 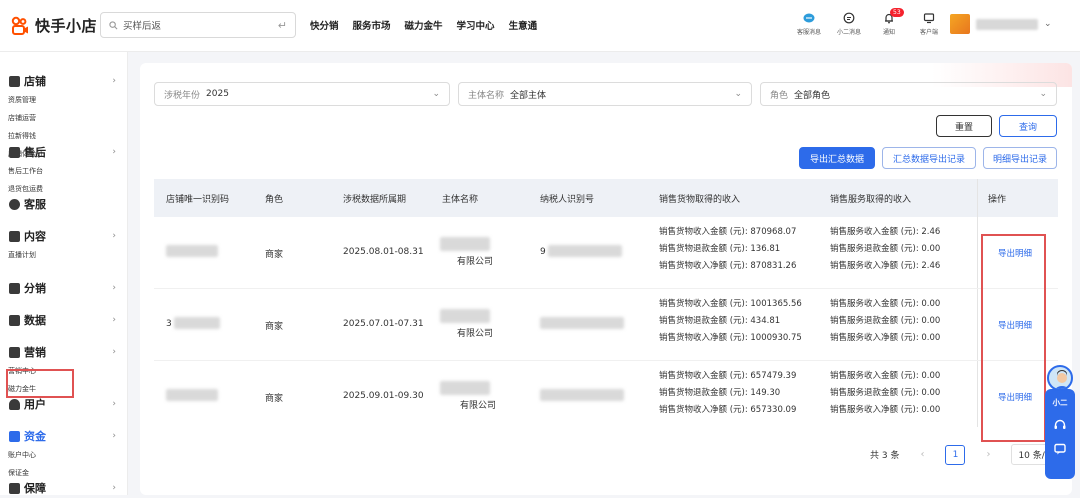 I want to click on xiaoer-message-button: 小二消息, so click(x=849, y=24).